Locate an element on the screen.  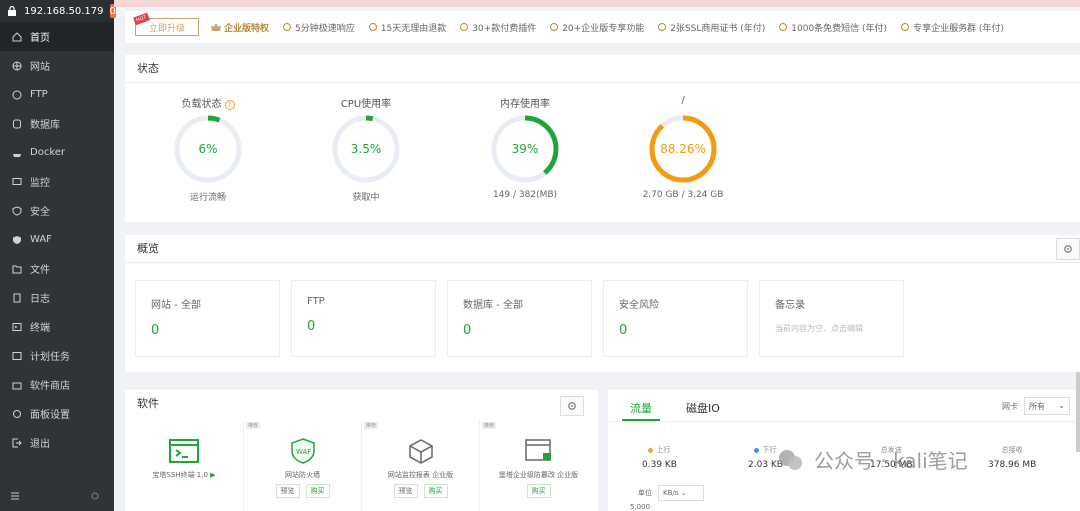
sidebar-item-label: FTP is located at coordinates (39, 94).